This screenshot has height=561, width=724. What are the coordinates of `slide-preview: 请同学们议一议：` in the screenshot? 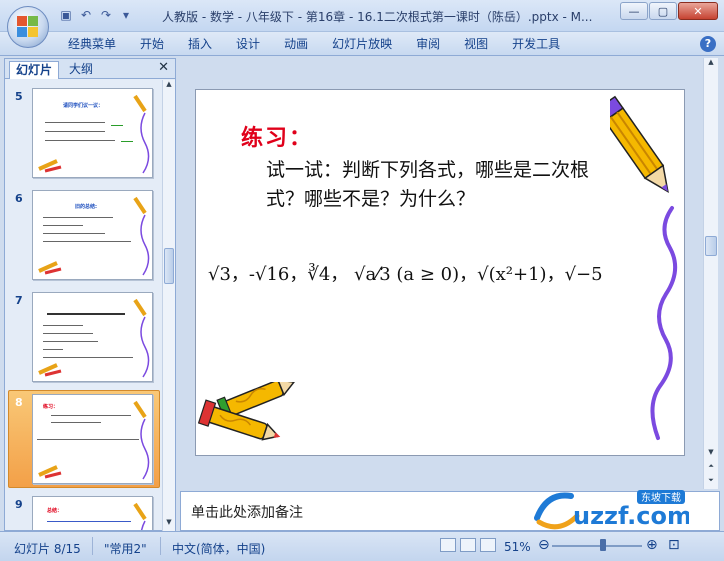 It's located at (92, 133).